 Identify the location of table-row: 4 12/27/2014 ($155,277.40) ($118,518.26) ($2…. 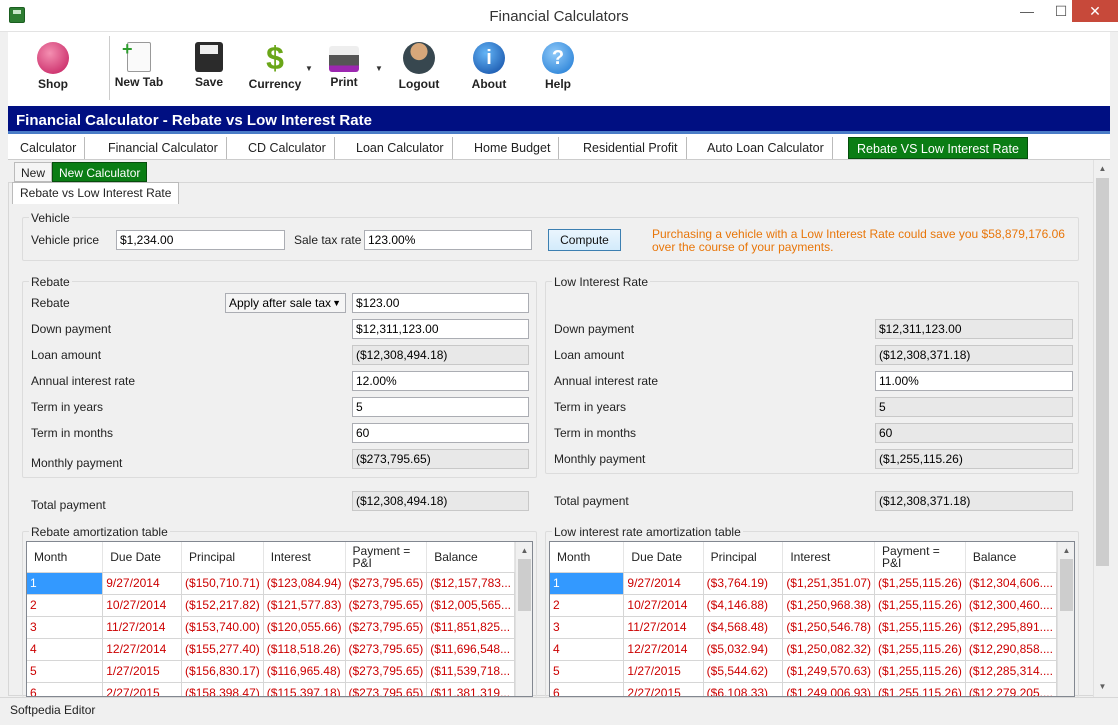
(271, 649).